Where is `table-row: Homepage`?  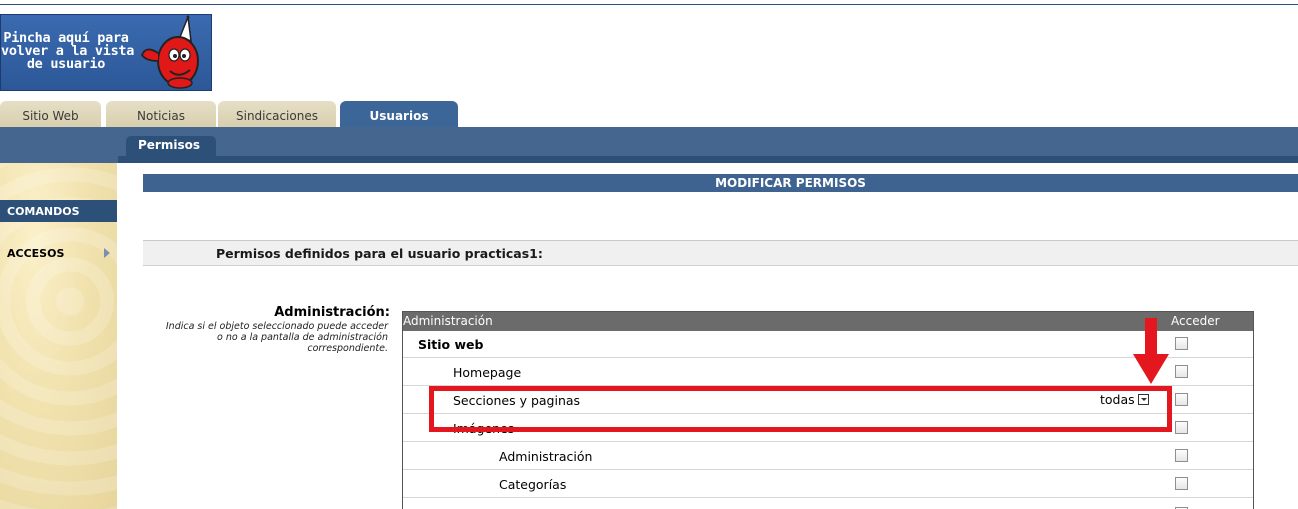 table-row: Homepage is located at coordinates (828, 372).